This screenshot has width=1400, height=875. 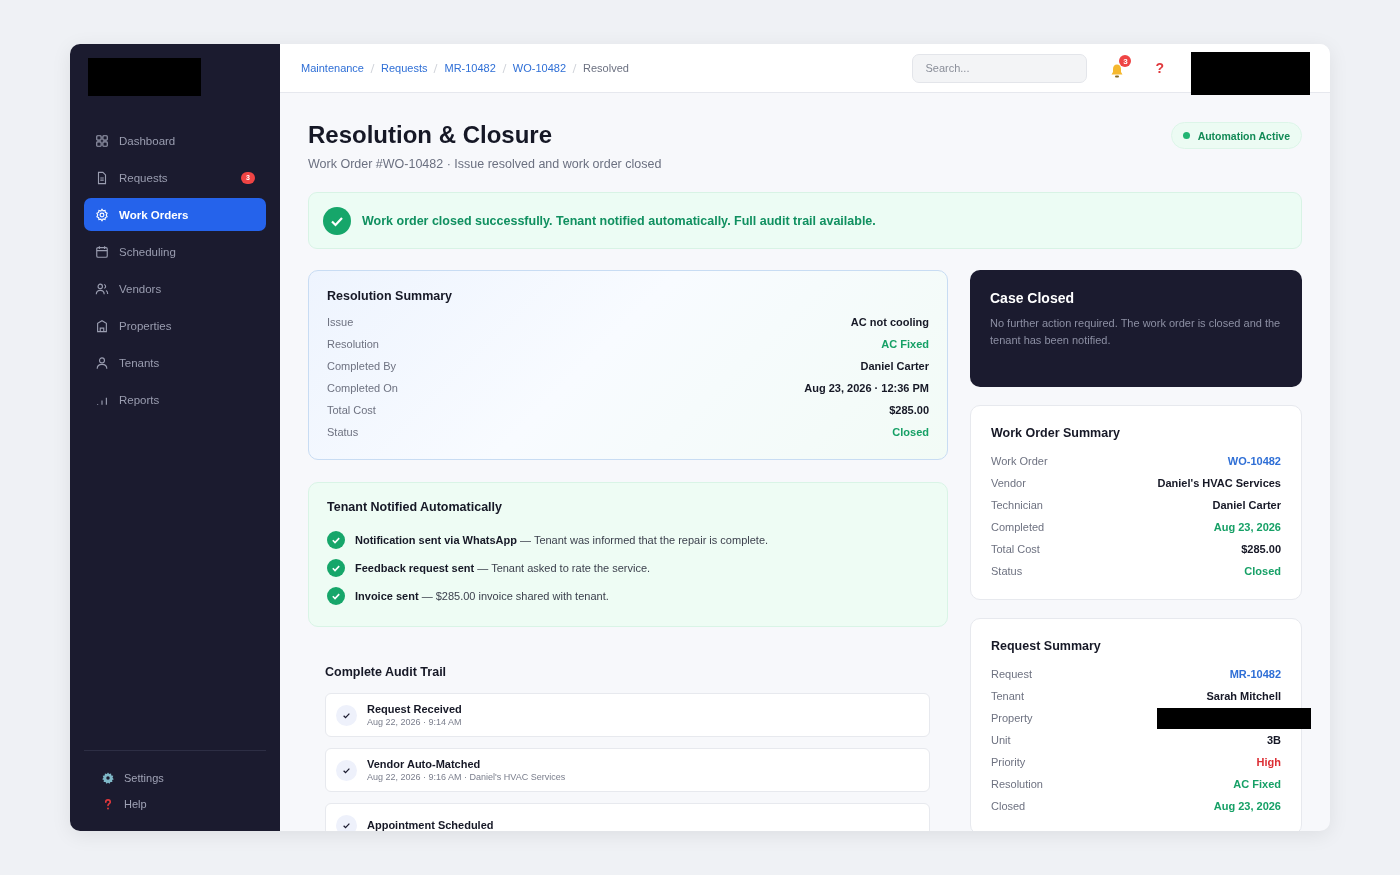 I want to click on breadcrumb-link: WO-10482, so click(x=539, y=68).